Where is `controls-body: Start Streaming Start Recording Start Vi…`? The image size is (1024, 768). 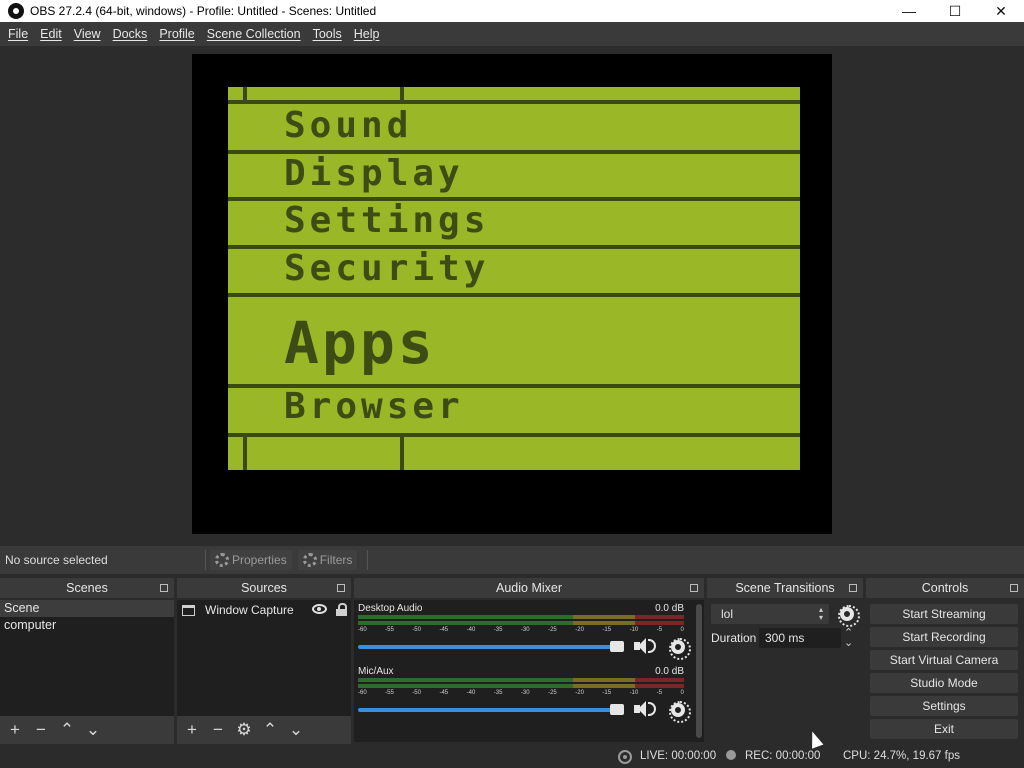
controls-body: Start Streaming Start Recording Start Vi… is located at coordinates (945, 672).